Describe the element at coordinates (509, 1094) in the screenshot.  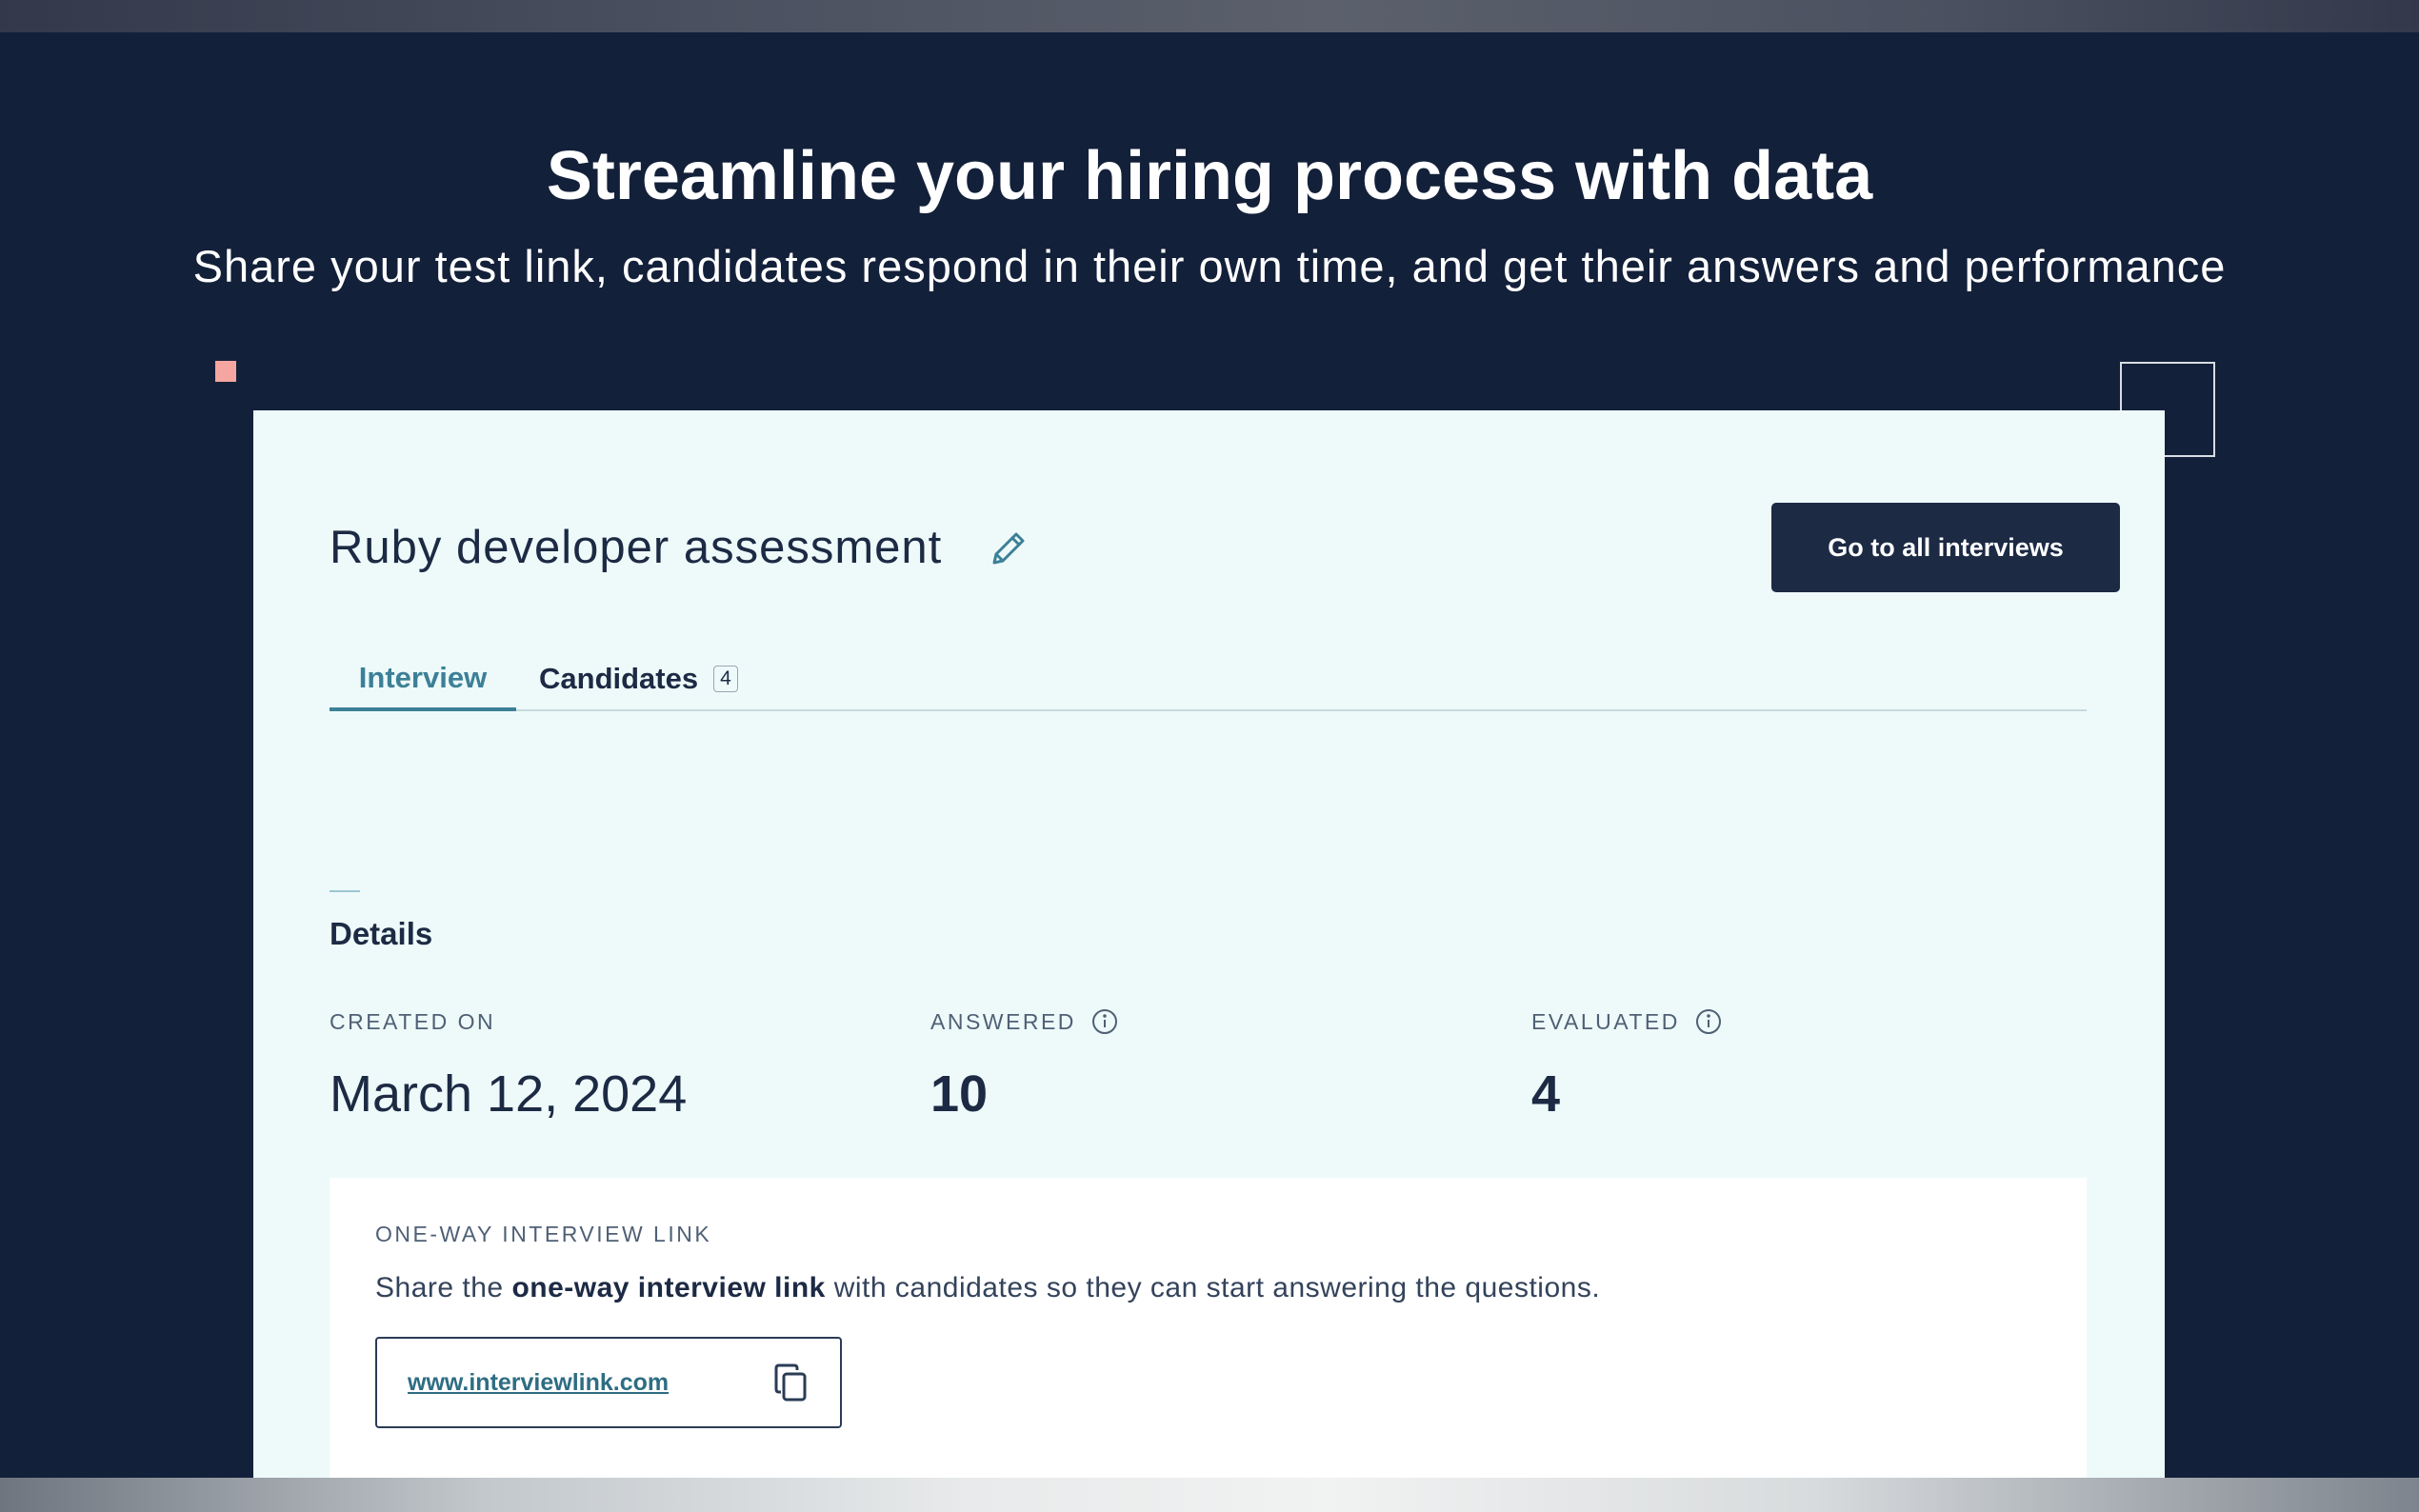
I see `created-on-value: March 12, 2024` at that location.